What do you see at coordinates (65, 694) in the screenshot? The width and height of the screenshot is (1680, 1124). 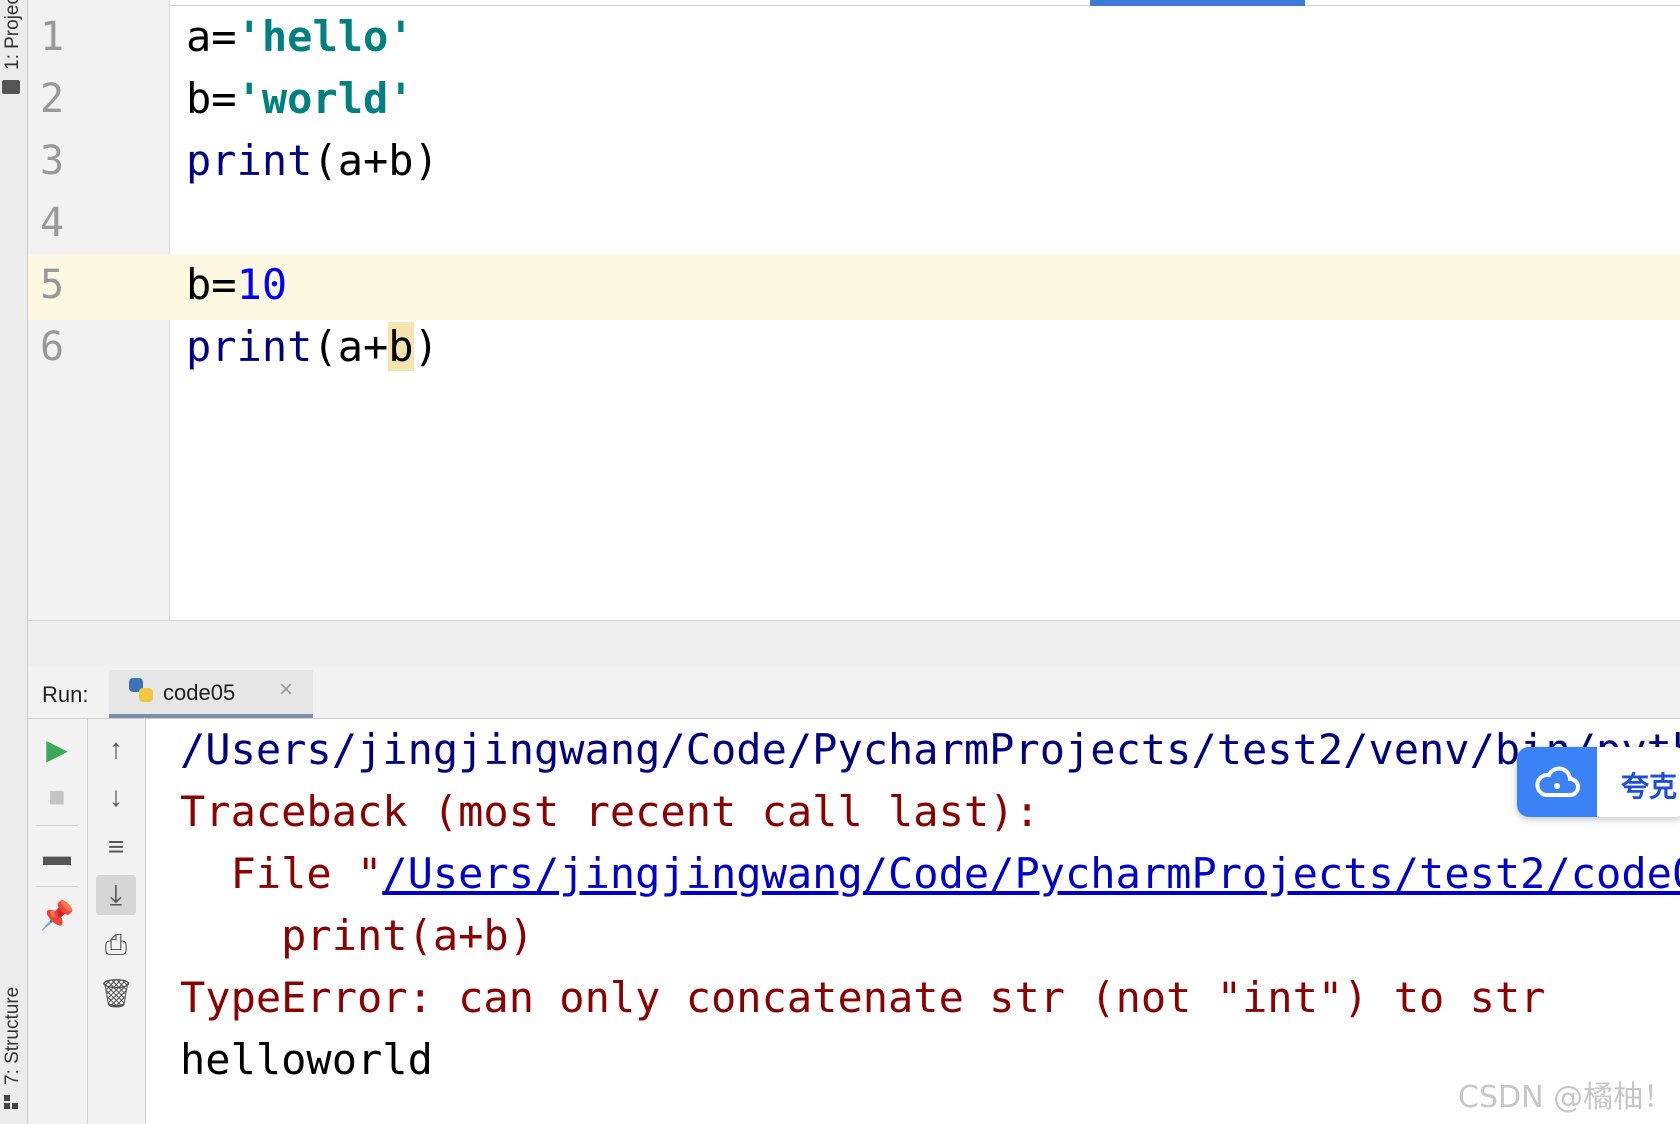 I see `run-label: Run:` at bounding box center [65, 694].